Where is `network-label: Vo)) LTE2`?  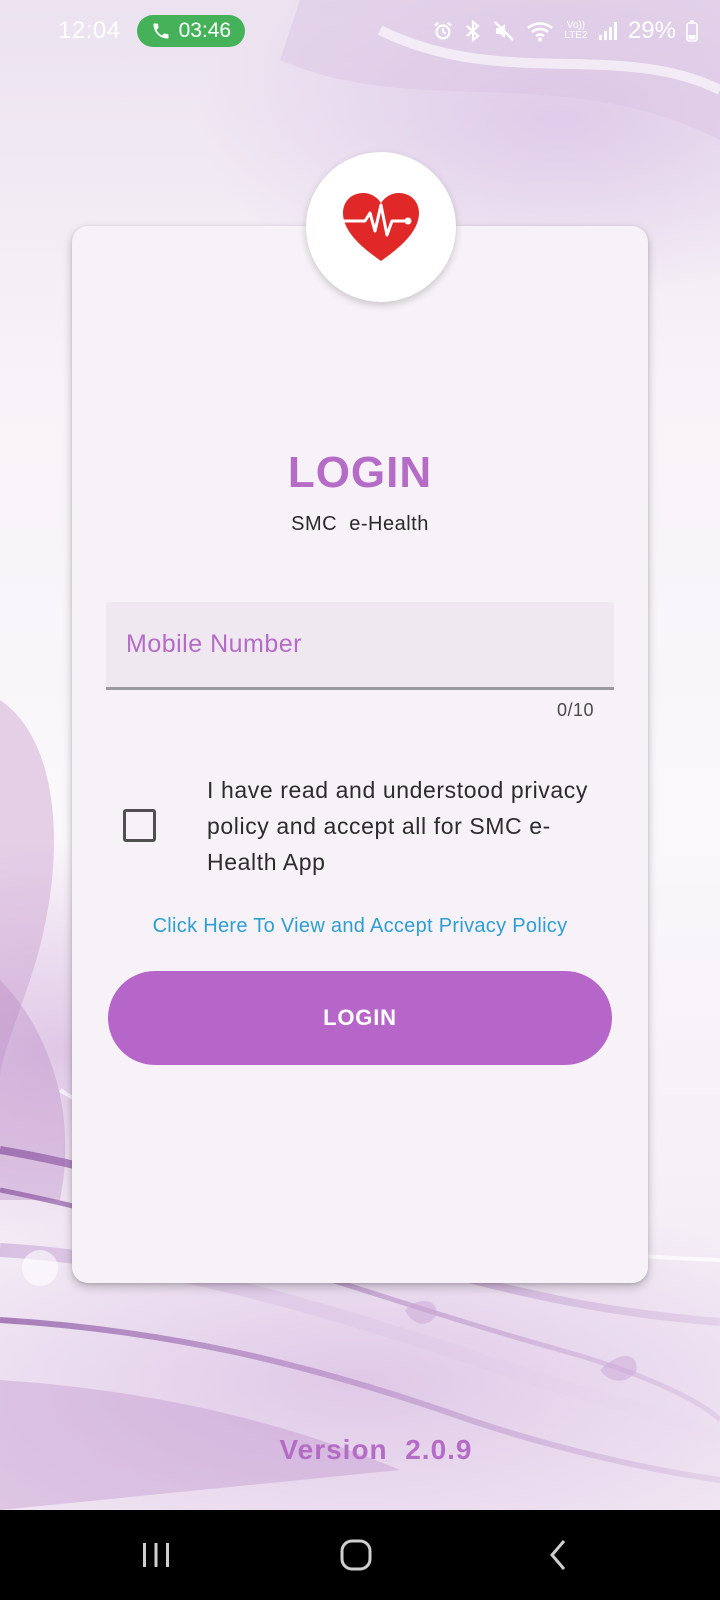 network-label: Vo)) LTE2 is located at coordinates (576, 30).